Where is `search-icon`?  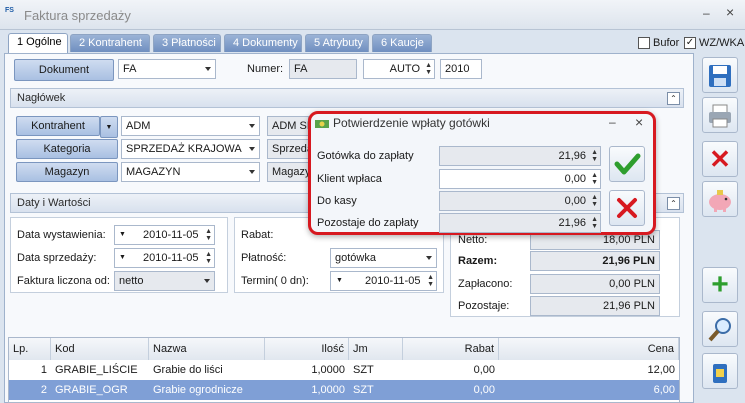 search-icon is located at coordinates (720, 329).